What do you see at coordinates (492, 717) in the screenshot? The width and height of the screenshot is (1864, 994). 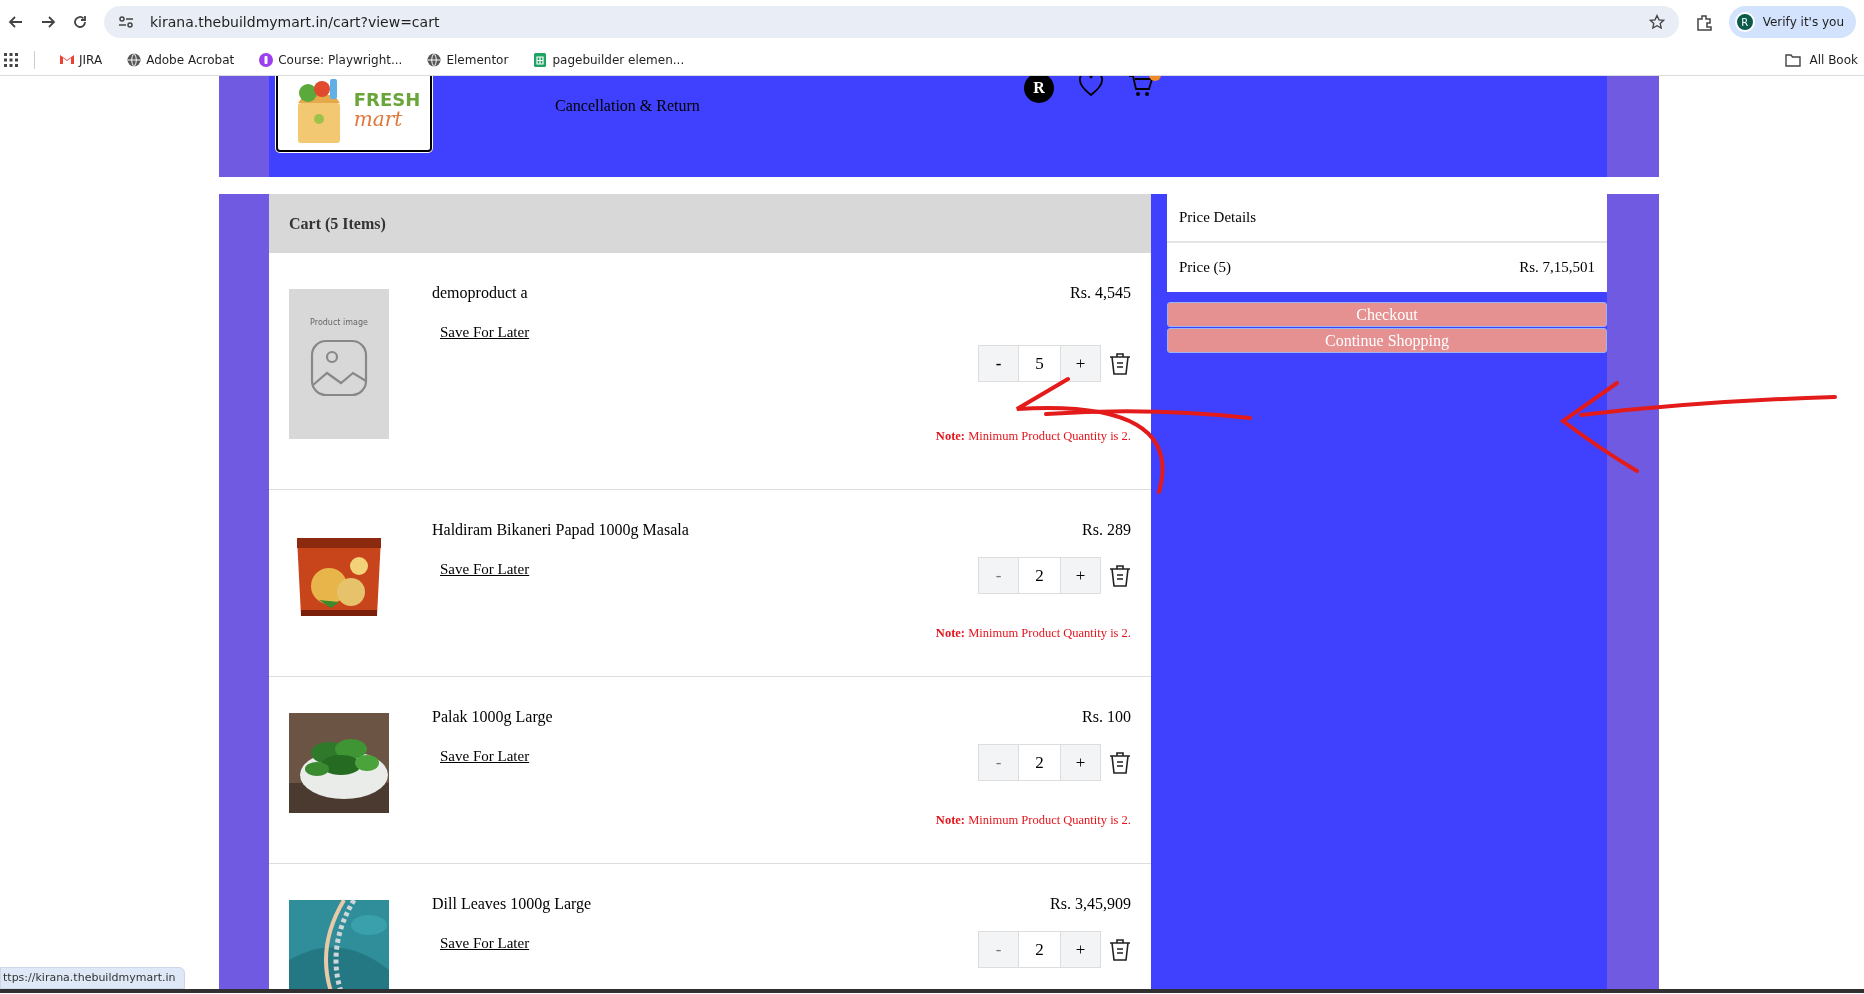 I see `product-name: Palak 1000g Large` at bounding box center [492, 717].